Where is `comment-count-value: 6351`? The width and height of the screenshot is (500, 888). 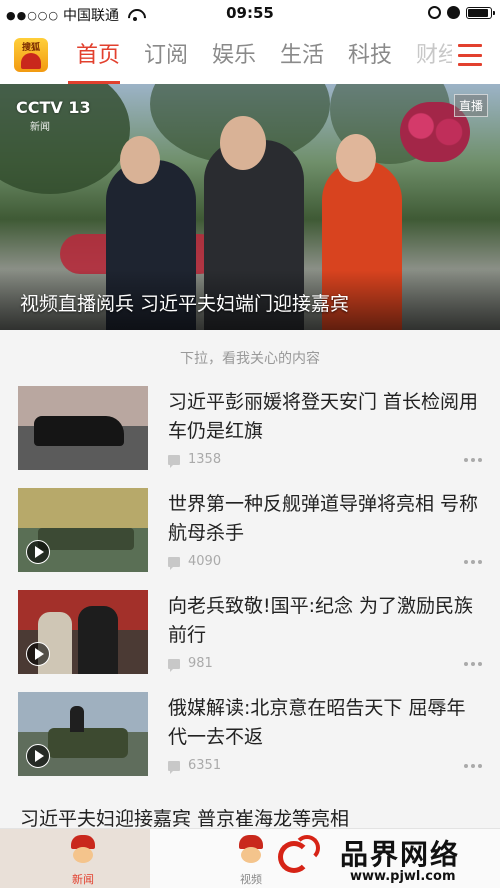 comment-count-value: 6351 is located at coordinates (205, 765).